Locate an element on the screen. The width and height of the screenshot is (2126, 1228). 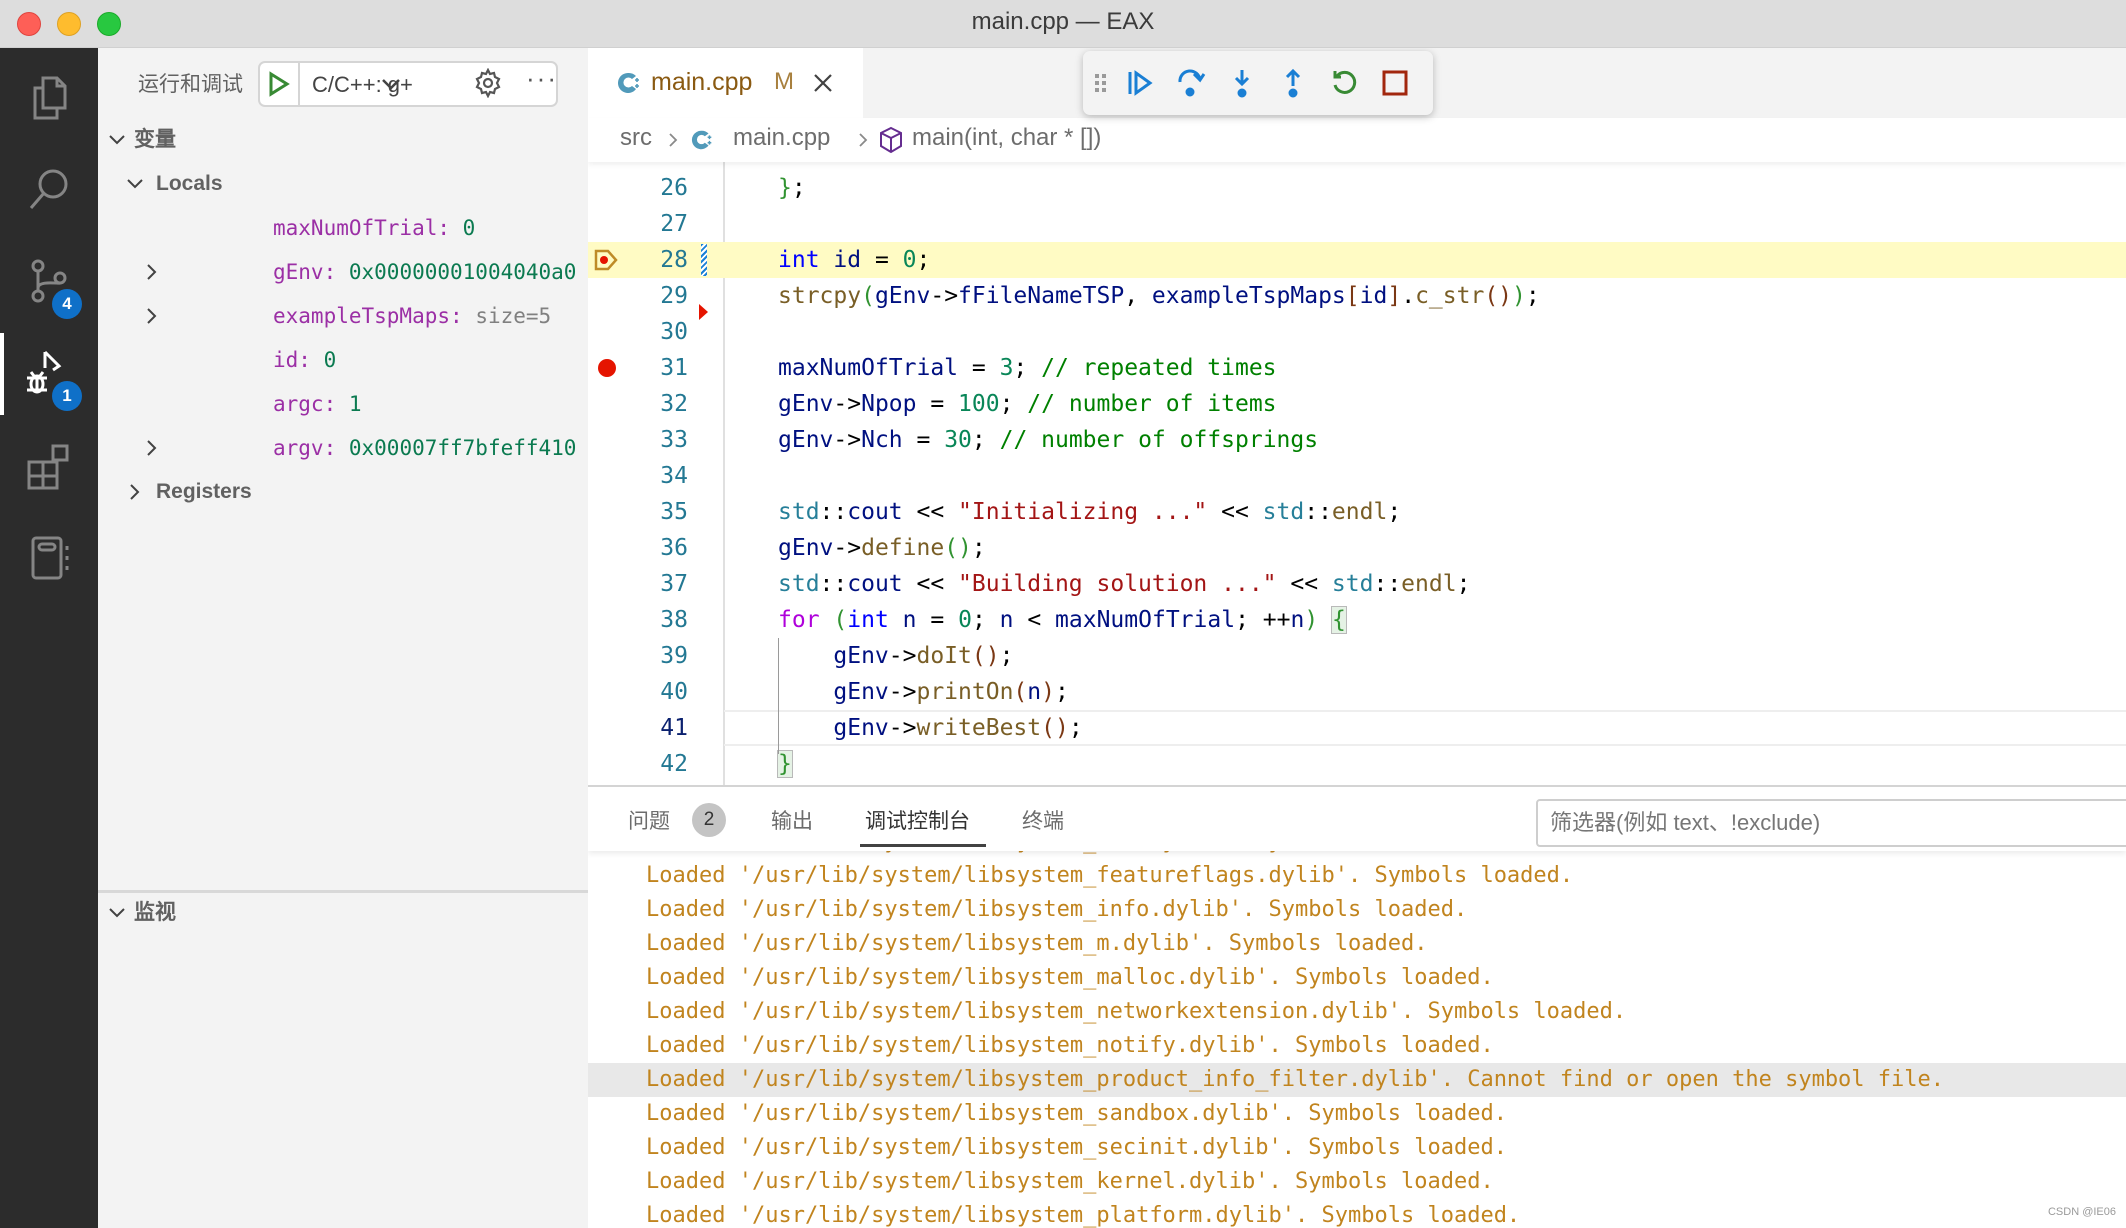
code-line: 26}; is located at coordinates (1357, 188).